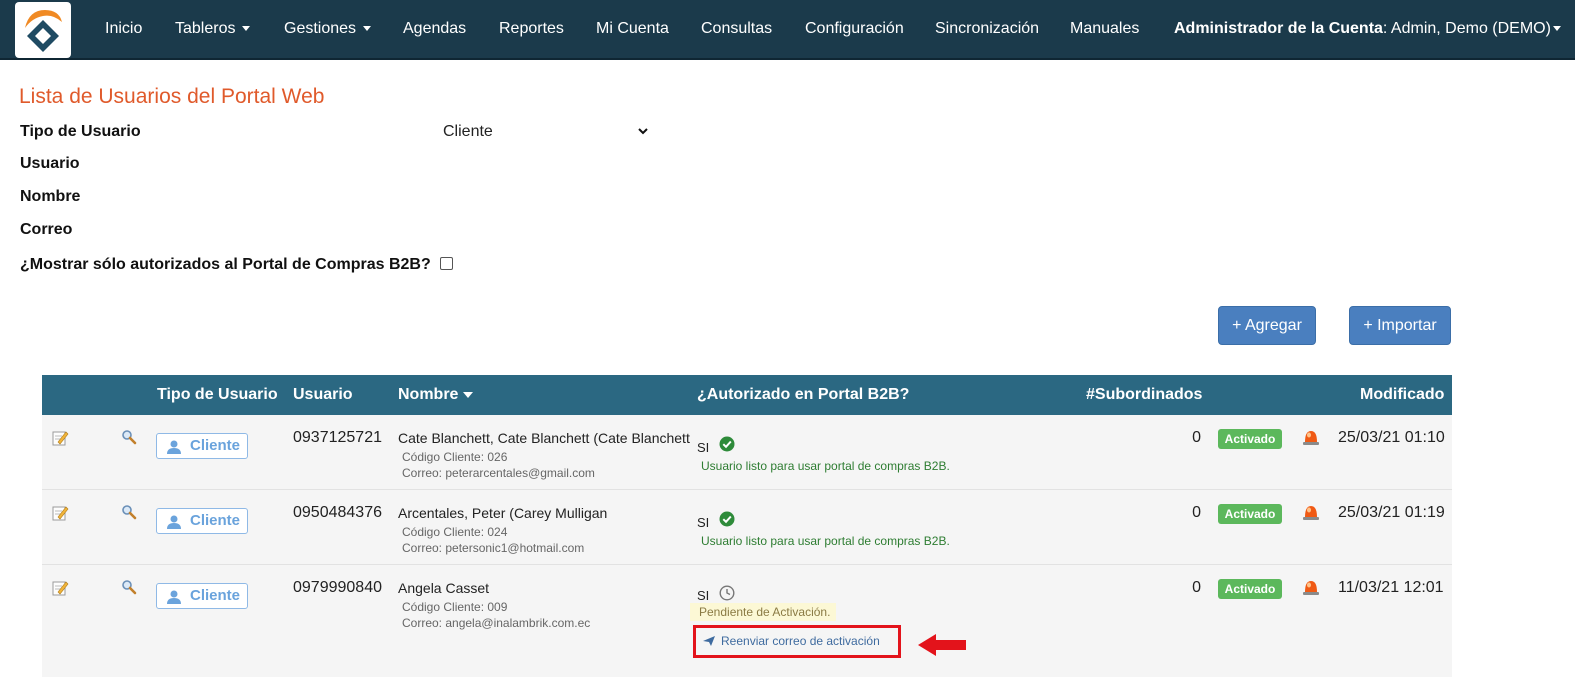 Image resolution: width=1575 pixels, height=678 pixels. I want to click on send-icon, so click(709, 641).